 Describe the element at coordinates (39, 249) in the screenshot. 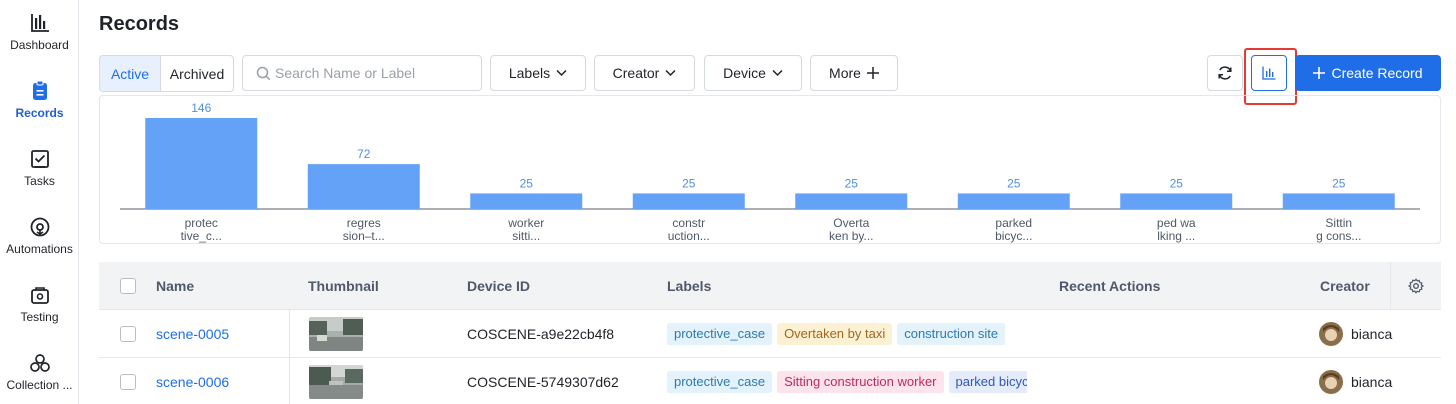

I see `sidebar-item-label: Automations` at that location.